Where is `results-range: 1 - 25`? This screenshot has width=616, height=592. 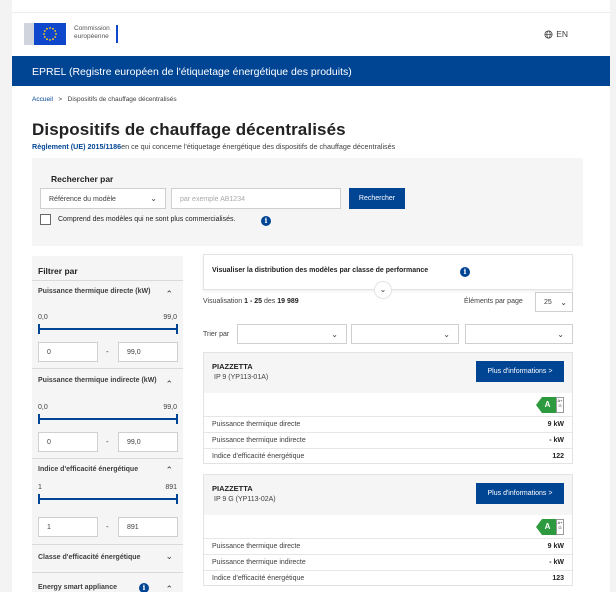
results-range: 1 - 25 is located at coordinates (253, 301).